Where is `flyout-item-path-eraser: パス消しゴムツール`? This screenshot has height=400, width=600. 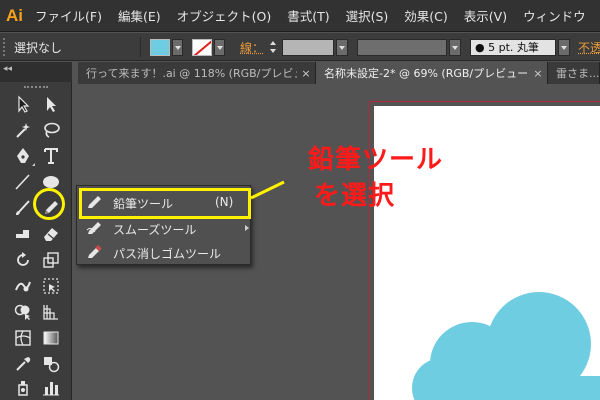 flyout-item-path-eraser: パス消しゴムツール is located at coordinates (163, 252).